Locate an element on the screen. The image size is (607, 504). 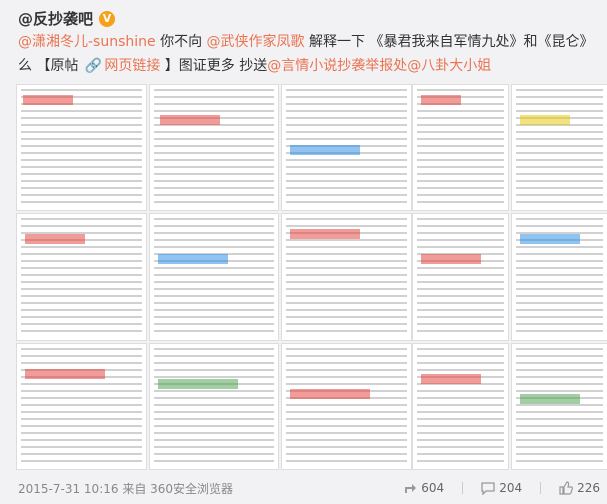
post-footer: 2015-7-31 10:16 来自 360安全浏览器 604 204 226 is located at coordinates (309, 488).